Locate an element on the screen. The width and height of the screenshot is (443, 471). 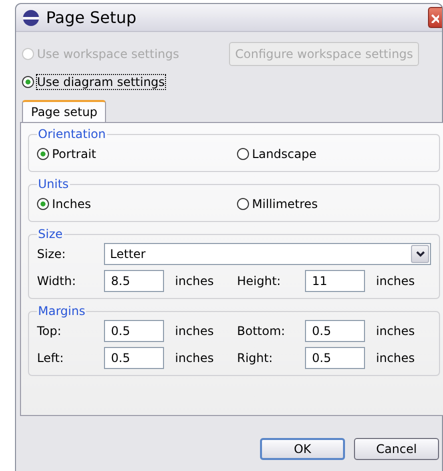
radio-label: Portrait is located at coordinates (74, 154).